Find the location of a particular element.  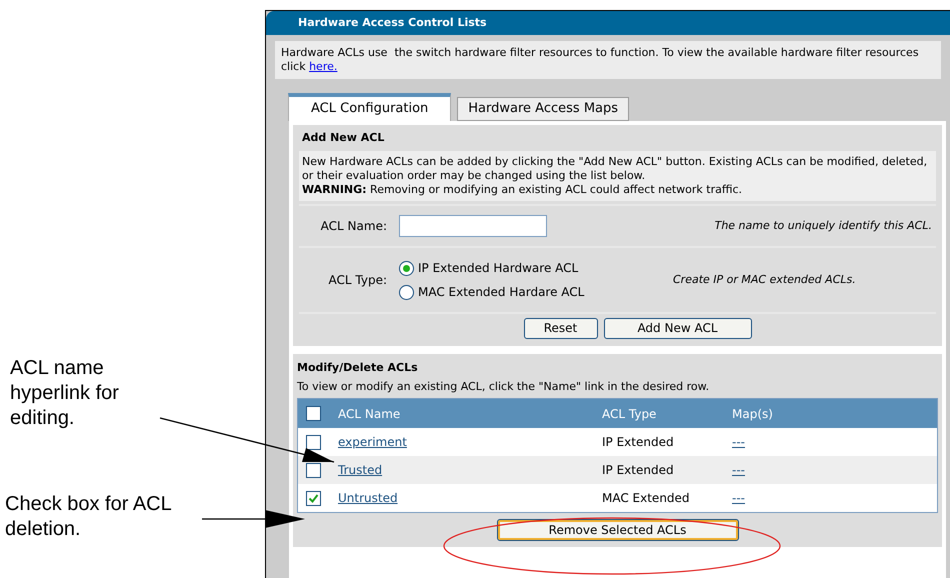

intro-text: Hardware ACLs use the switch hardware filter resources to function. To view the available hardware filter resources click here. is located at coordinates (608, 60).